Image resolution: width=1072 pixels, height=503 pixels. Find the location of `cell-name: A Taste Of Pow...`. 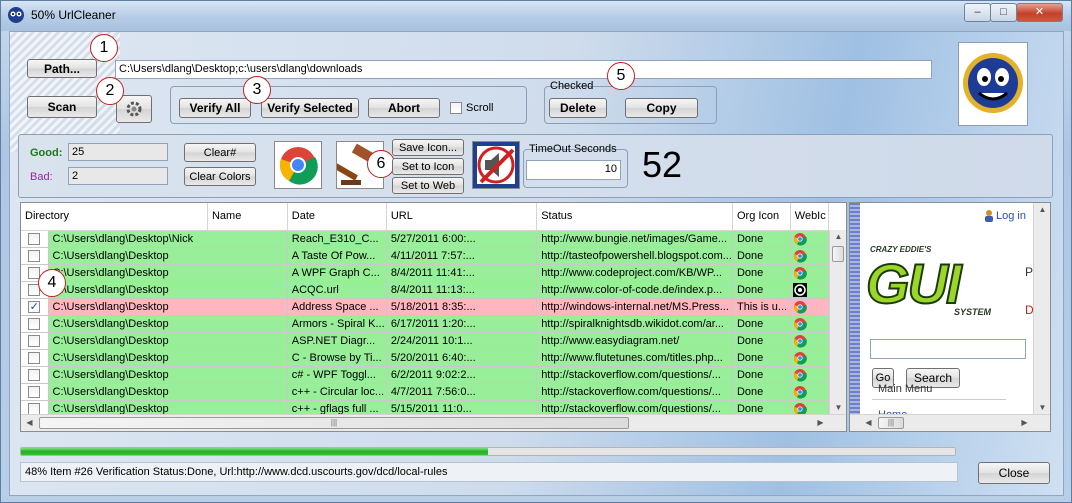

cell-name: A Taste Of Pow... is located at coordinates (337, 256).